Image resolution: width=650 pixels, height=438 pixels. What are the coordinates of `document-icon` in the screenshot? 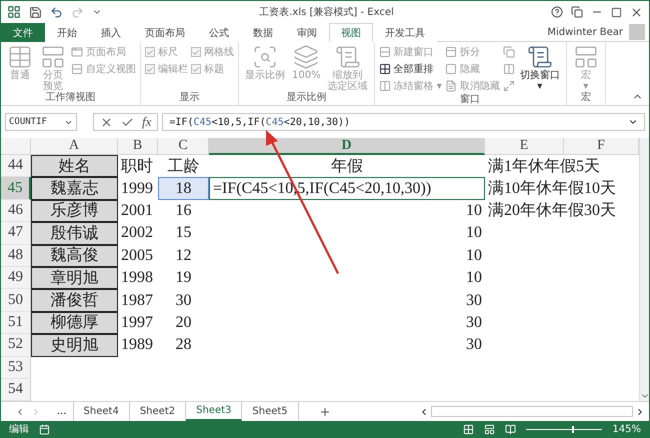 It's located at (450, 86).